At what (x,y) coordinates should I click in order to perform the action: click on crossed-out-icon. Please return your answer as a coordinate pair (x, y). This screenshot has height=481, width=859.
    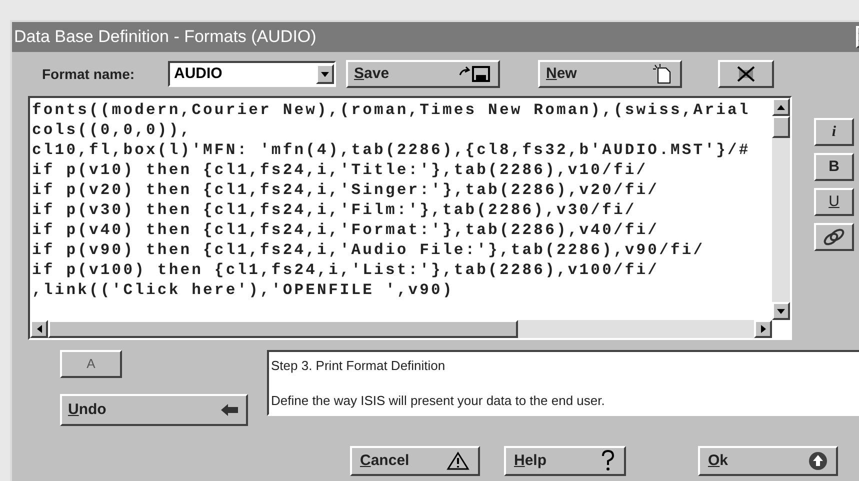
    Looking at the image, I should click on (746, 74).